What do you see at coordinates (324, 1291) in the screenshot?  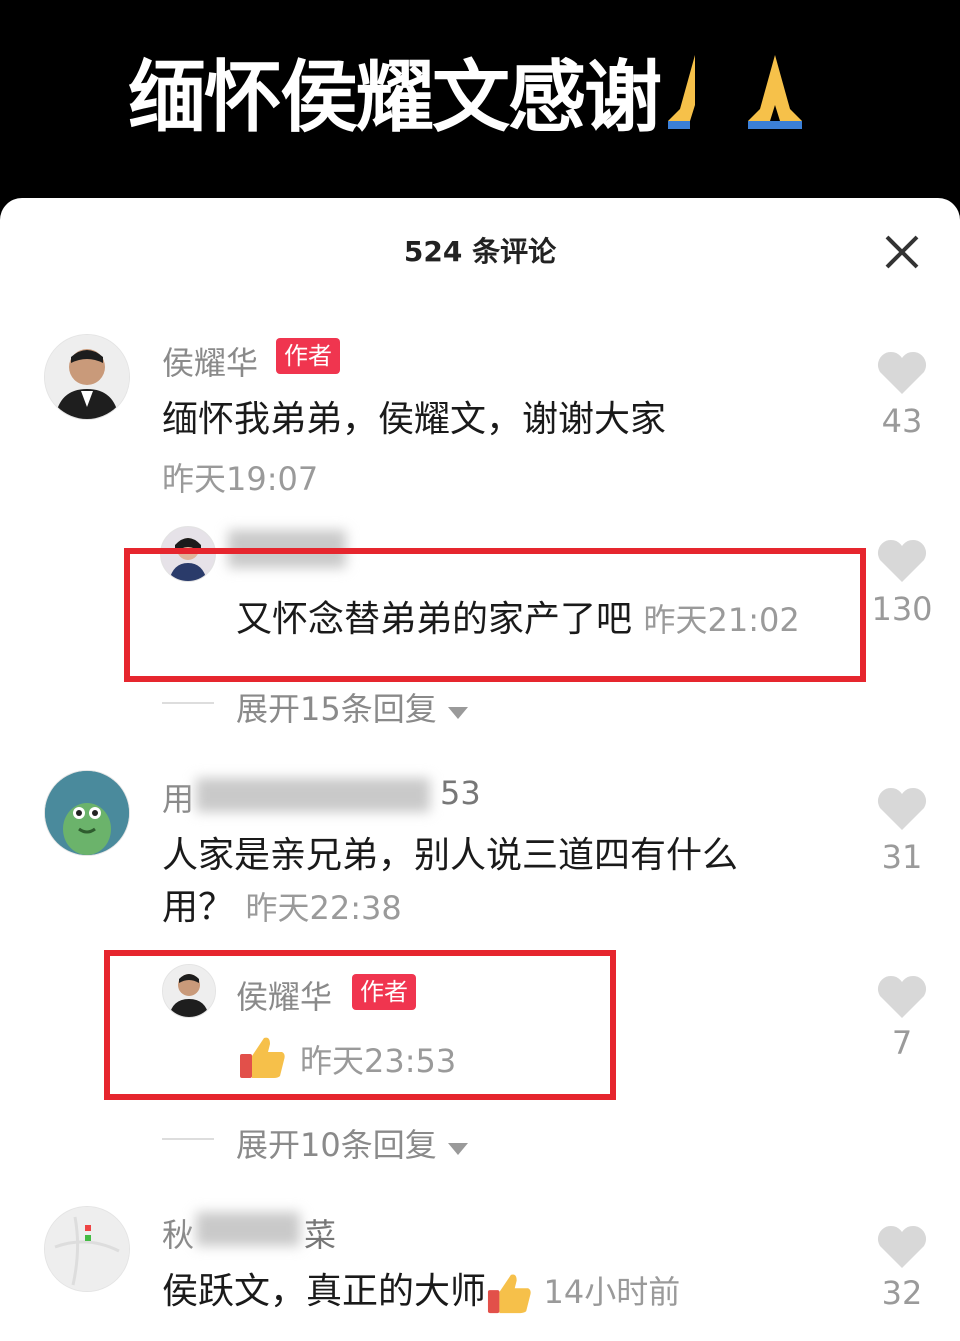 I see `comment-text-content: 侯跃文，真正的大师` at bounding box center [324, 1291].